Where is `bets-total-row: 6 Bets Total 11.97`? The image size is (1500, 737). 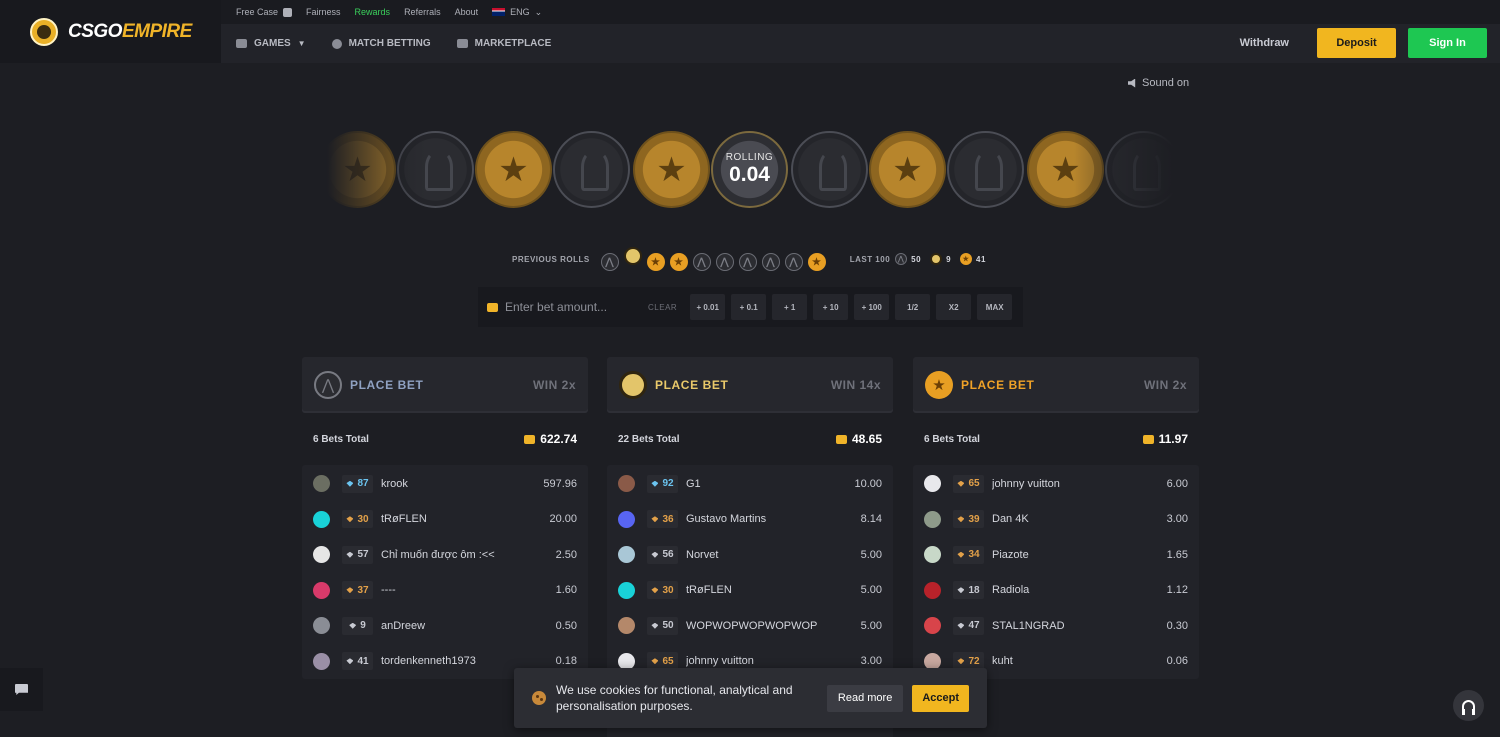
bets-total-row: 6 Bets Total 11.97 is located at coordinates (1056, 439).